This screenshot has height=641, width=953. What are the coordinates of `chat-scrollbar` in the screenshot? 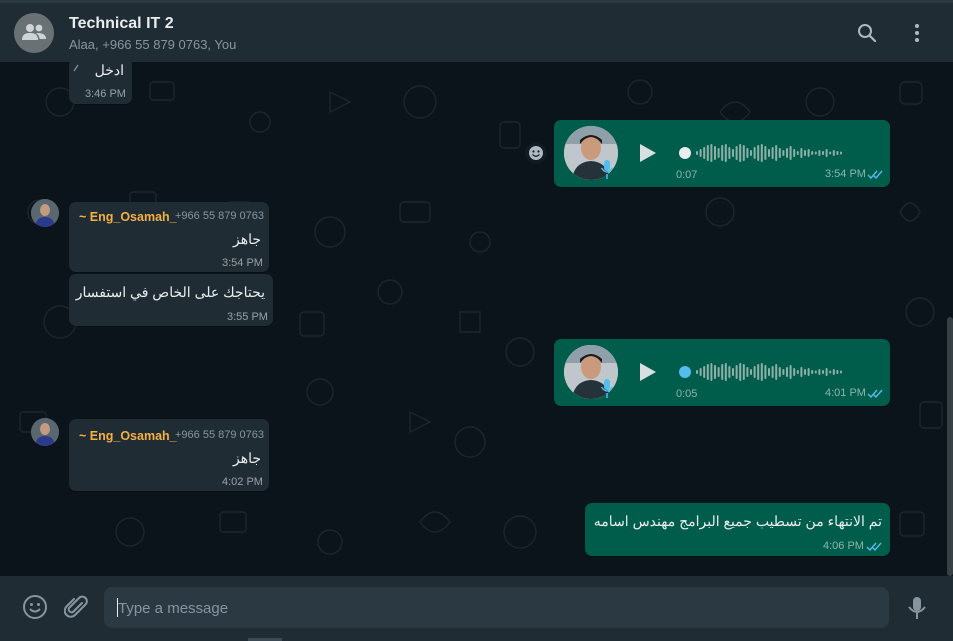 It's located at (950, 446).